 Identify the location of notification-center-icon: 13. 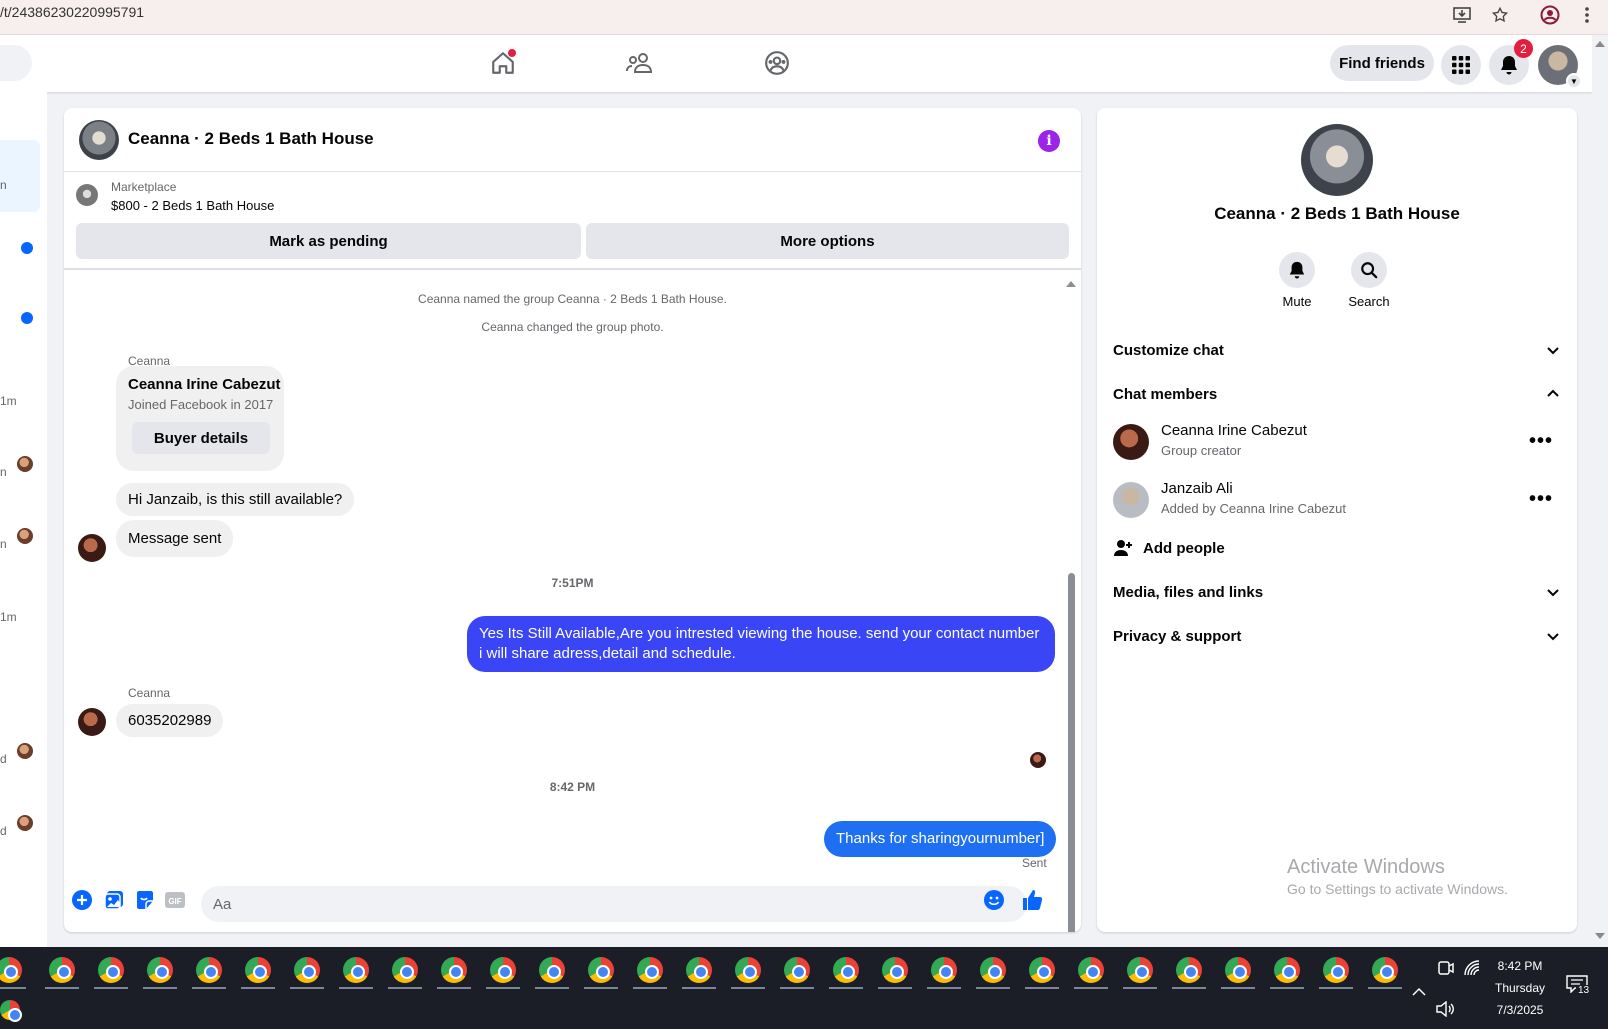
(1579, 985).